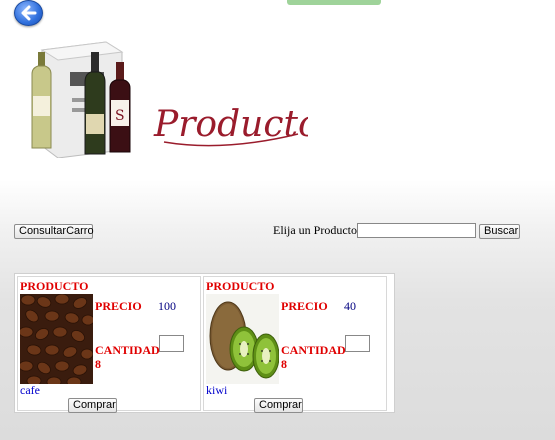 Image resolution: width=555 pixels, height=440 pixels. I want to click on banner-title: Productos, so click(230, 124).